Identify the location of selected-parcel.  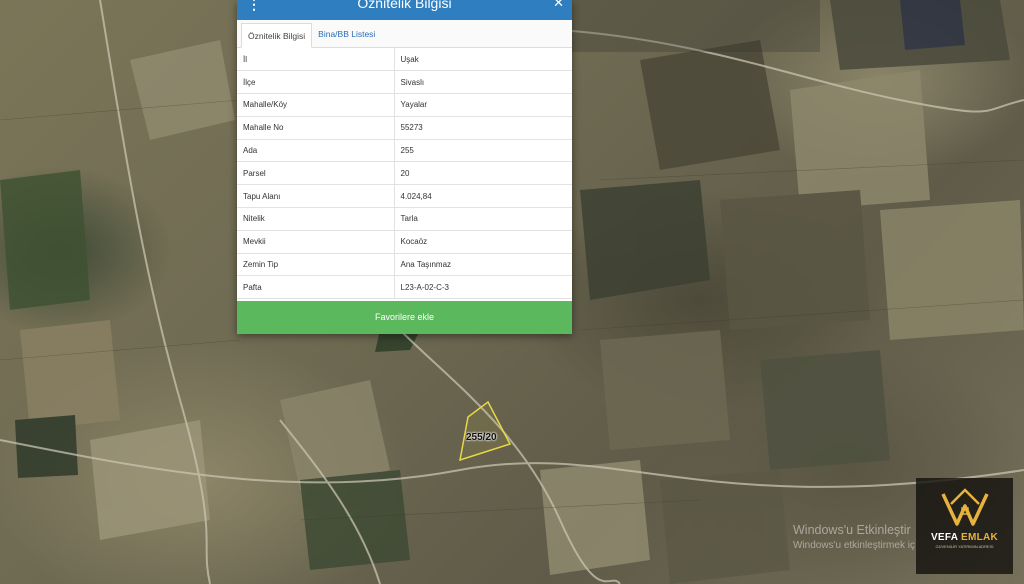
(485, 431).